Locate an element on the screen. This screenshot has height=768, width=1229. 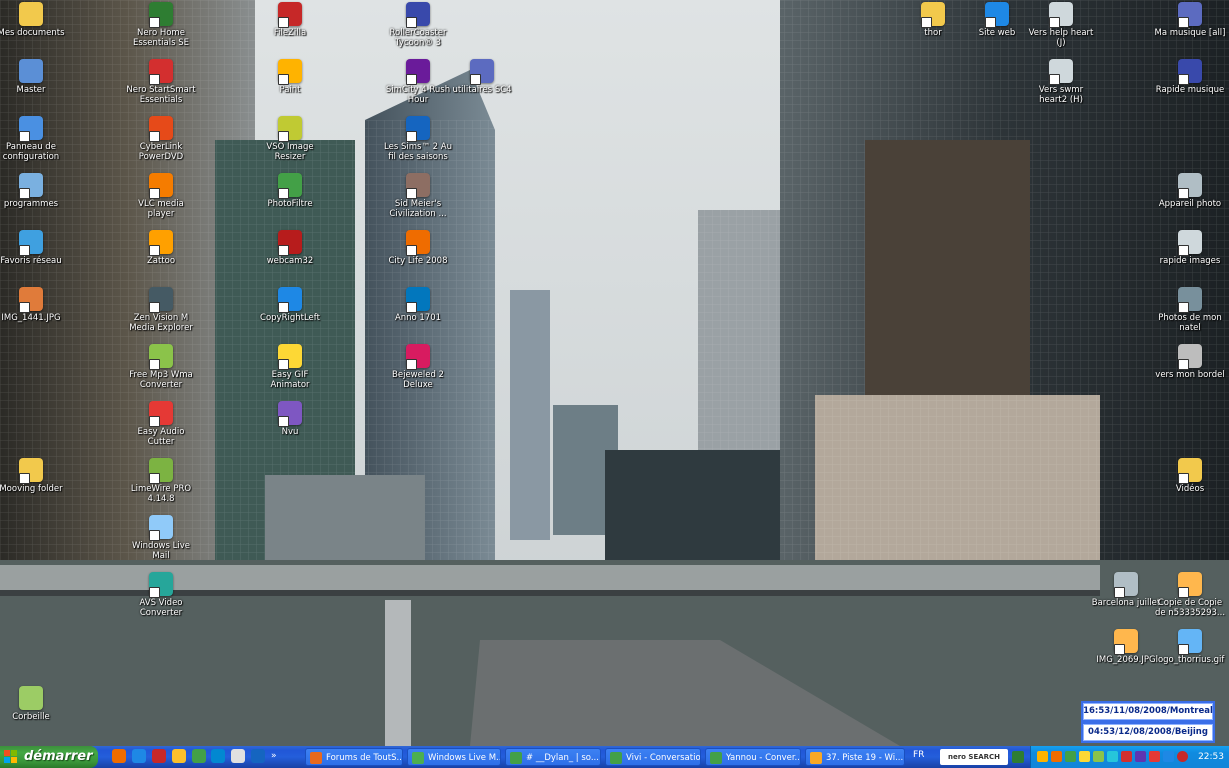
programs-icon is located at coordinates (31, 186).